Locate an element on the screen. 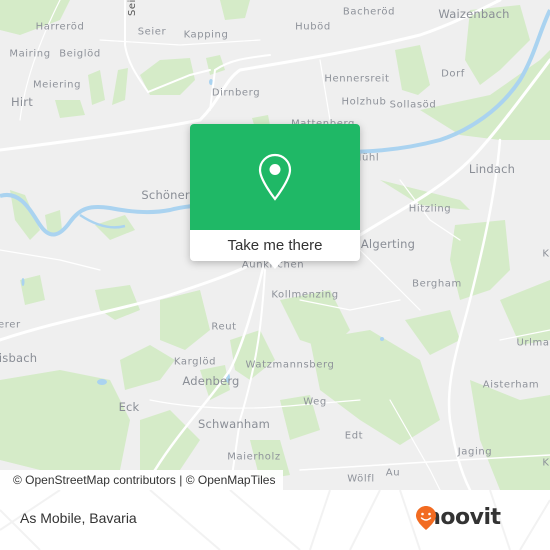  place-label: Sollasöd is located at coordinates (413, 105).